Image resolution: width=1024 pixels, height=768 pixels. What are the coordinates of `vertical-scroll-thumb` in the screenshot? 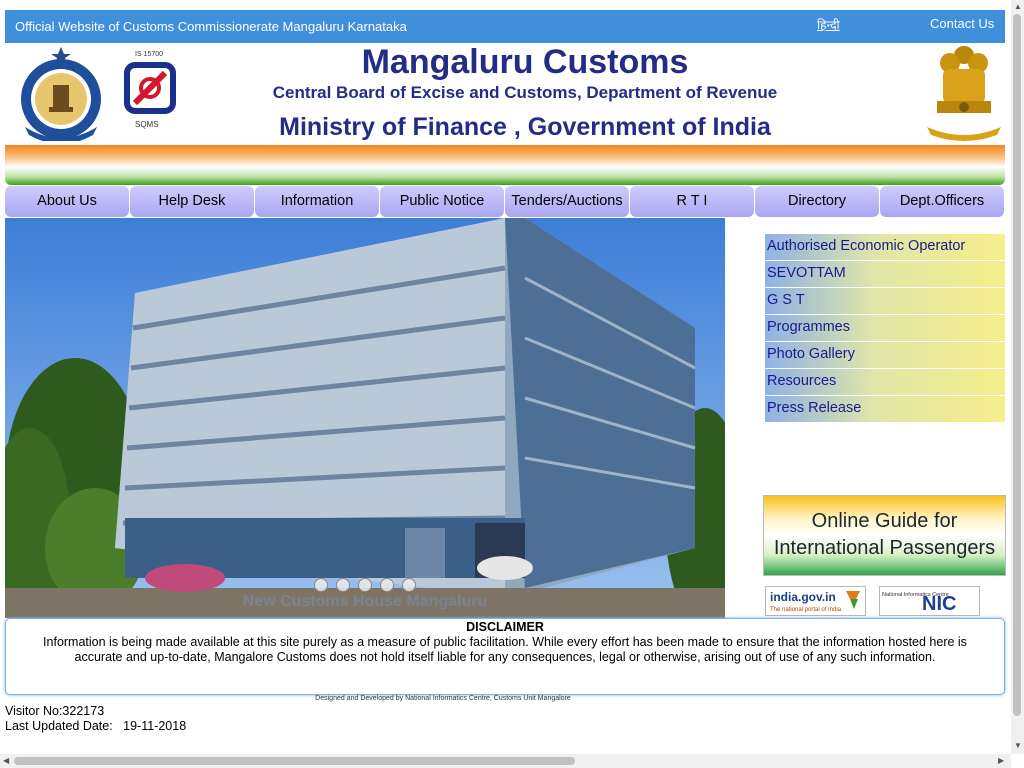 It's located at (1017, 365).